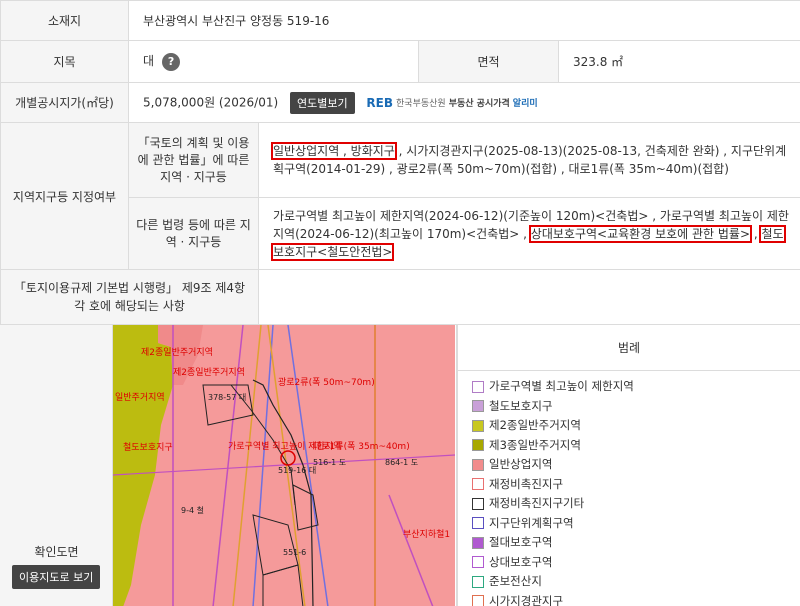  I want to click on reb-link: REB 한국부동산원 부동산 공시가격 알리미, so click(451, 103).